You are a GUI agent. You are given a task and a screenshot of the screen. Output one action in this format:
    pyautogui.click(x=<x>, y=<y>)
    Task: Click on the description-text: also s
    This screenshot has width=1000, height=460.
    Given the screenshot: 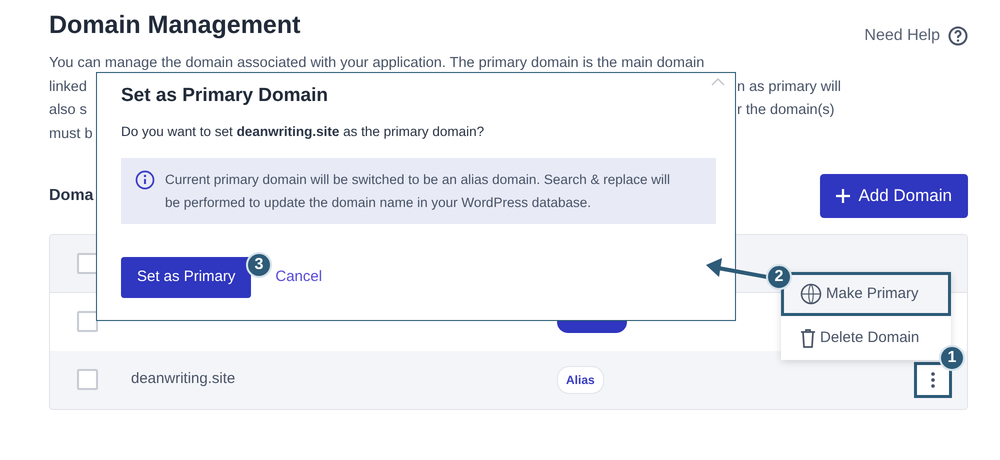 What is the action you would take?
    pyautogui.click(x=68, y=110)
    